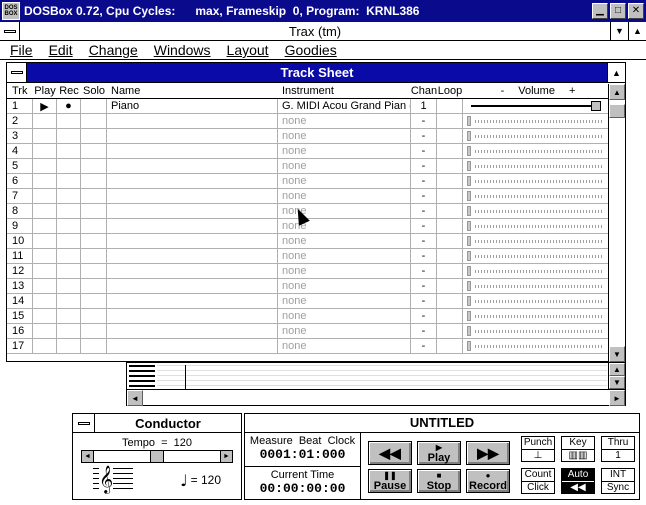 This screenshot has width=646, height=505. I want to click on track-row: 3 none -, so click(308, 136).